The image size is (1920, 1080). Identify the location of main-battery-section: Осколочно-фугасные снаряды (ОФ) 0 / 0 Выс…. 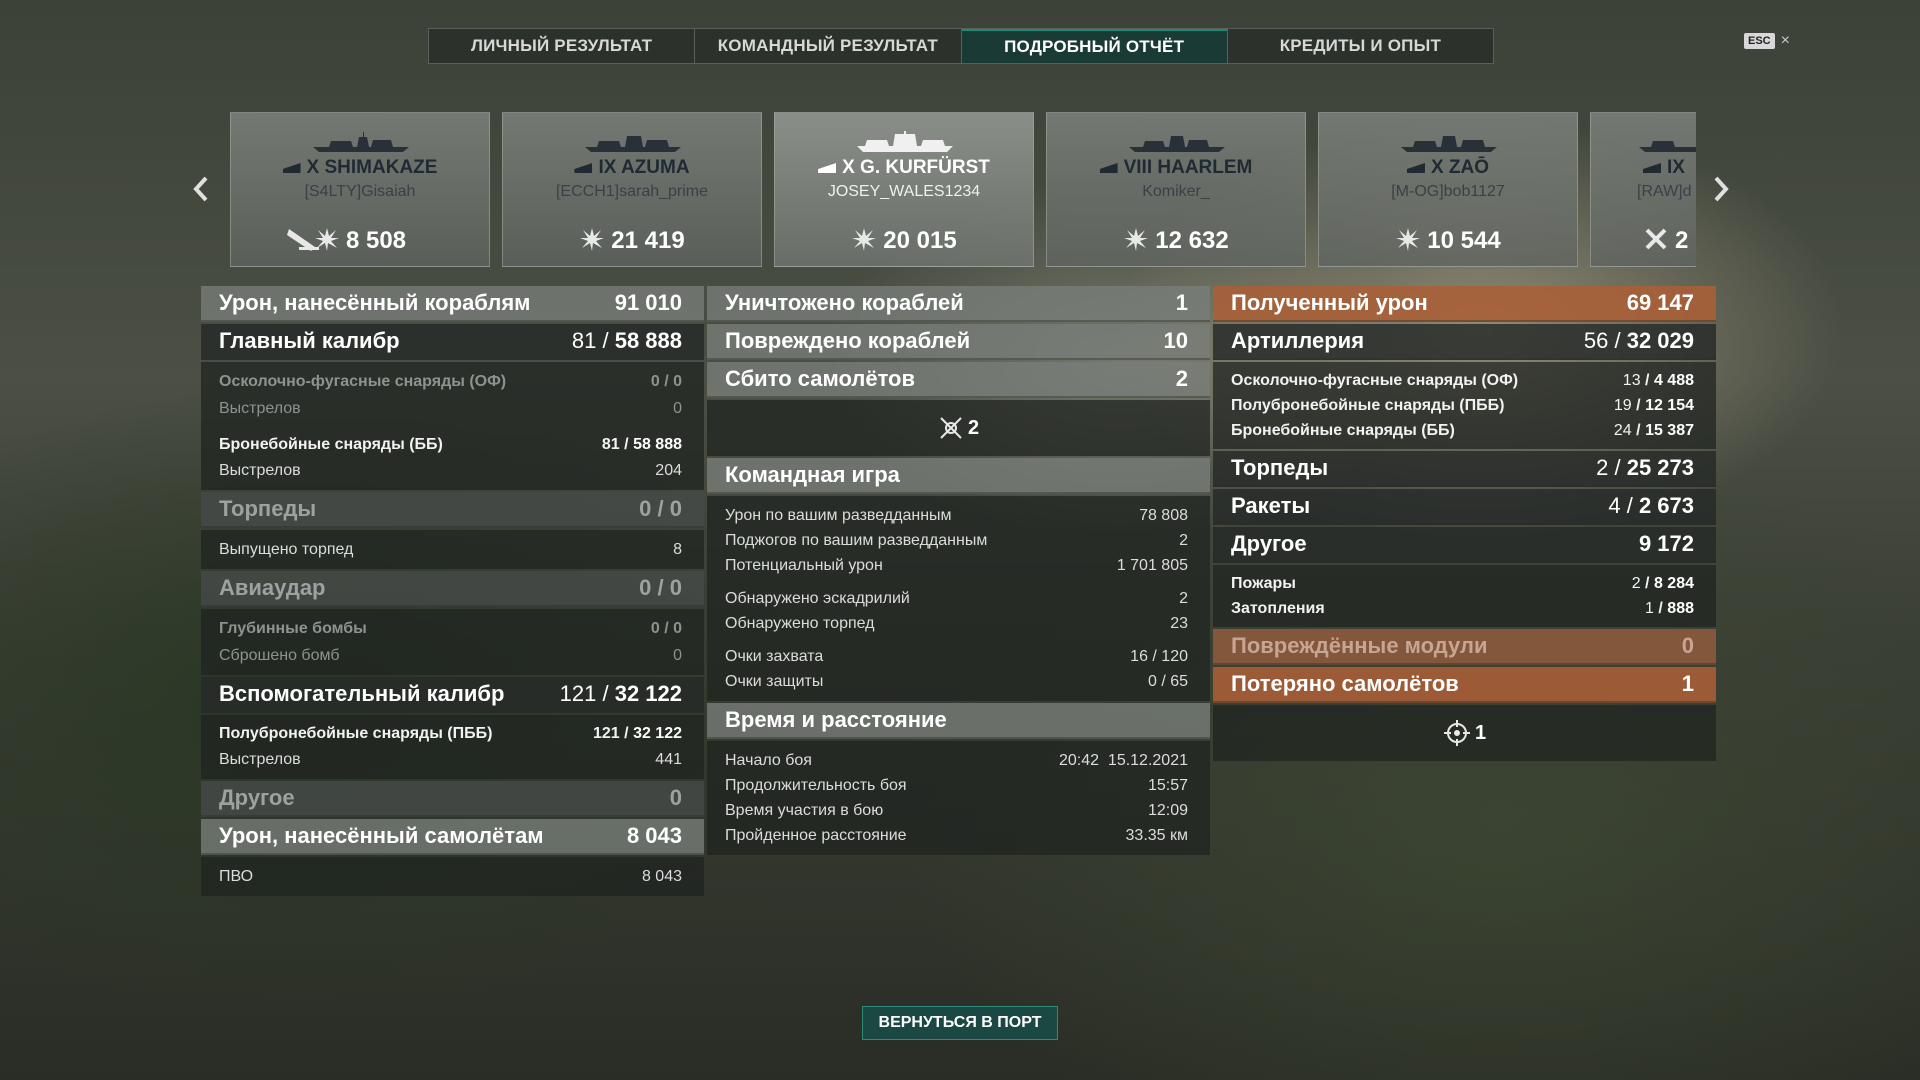
(452, 426).